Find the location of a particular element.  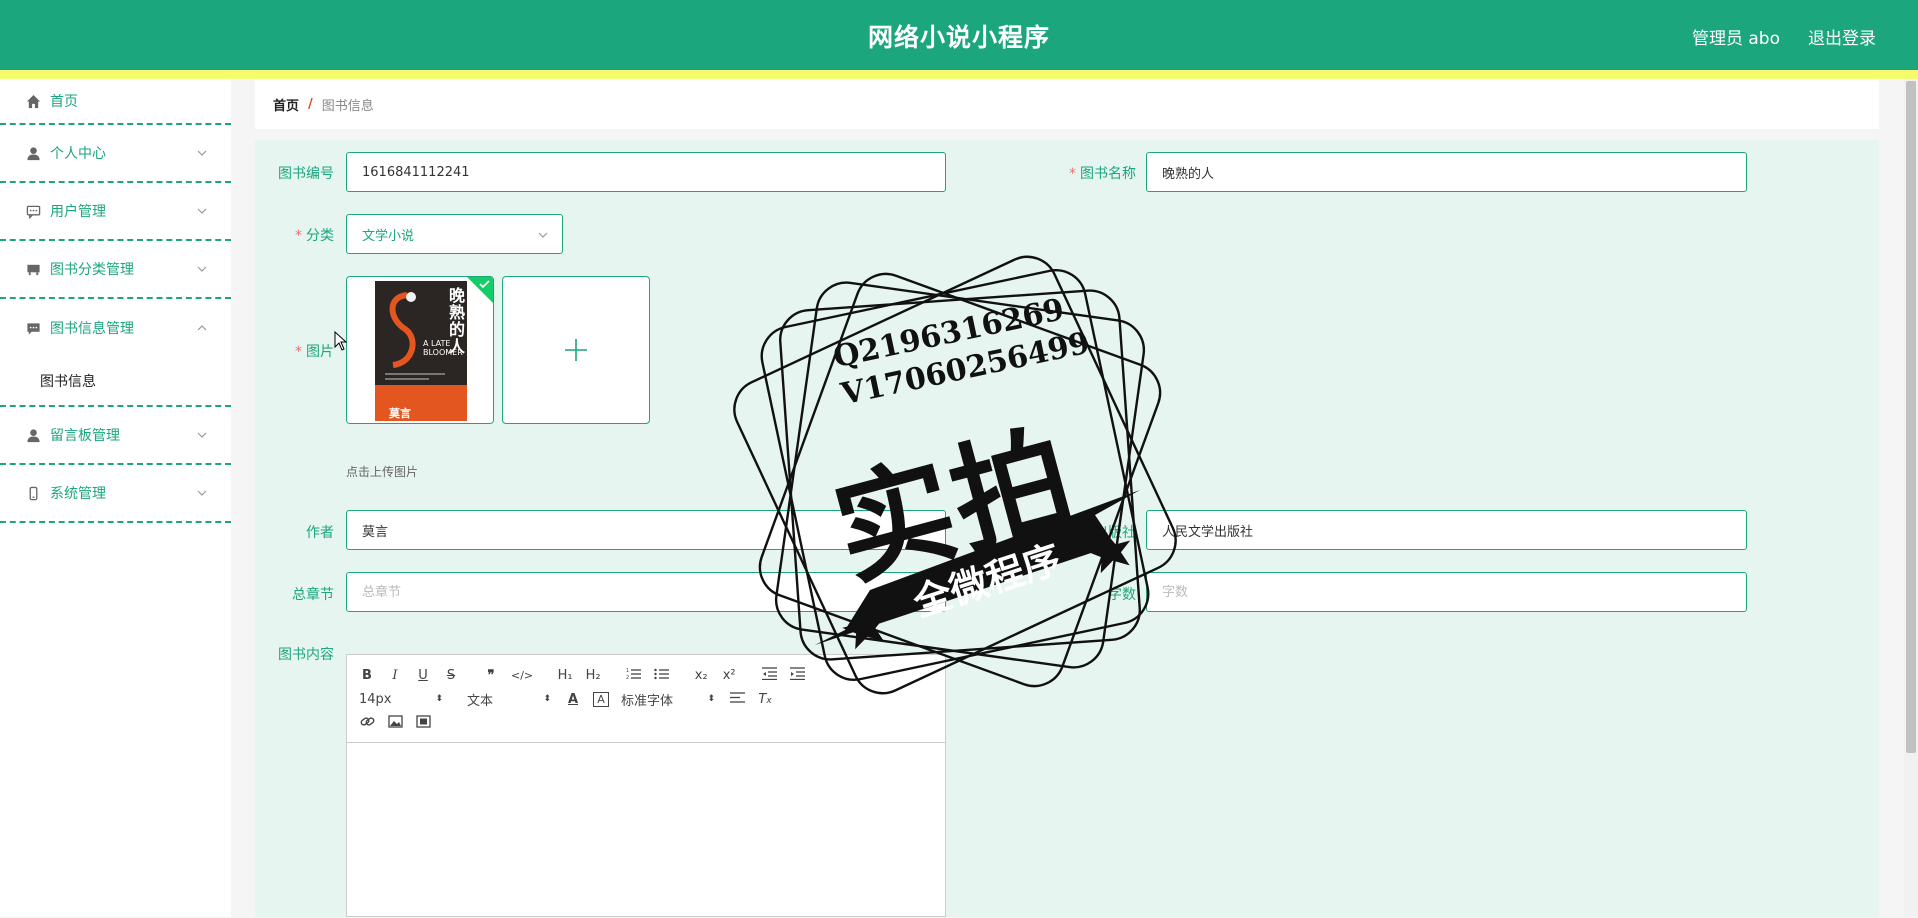

superscript-button: x² is located at coordinates (729, 675).